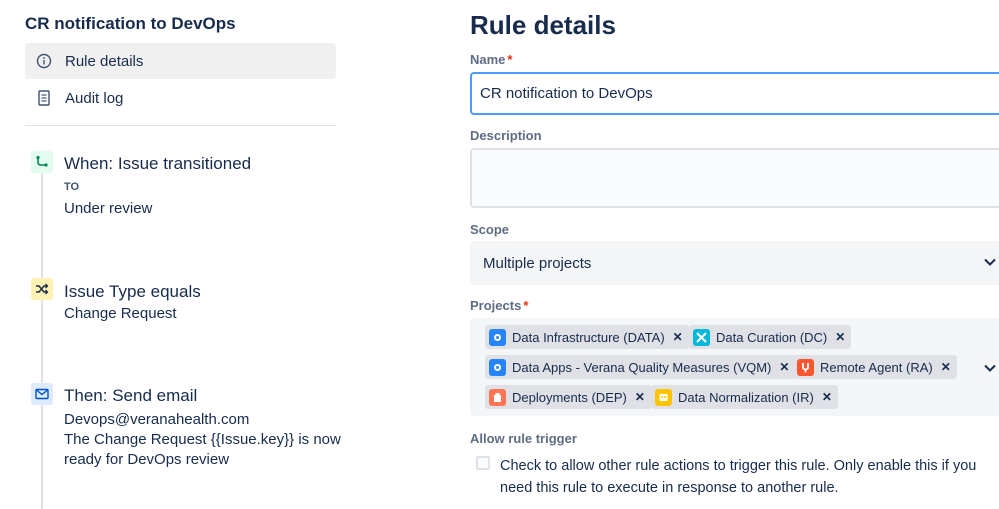  I want to click on email-icon, so click(42, 394).